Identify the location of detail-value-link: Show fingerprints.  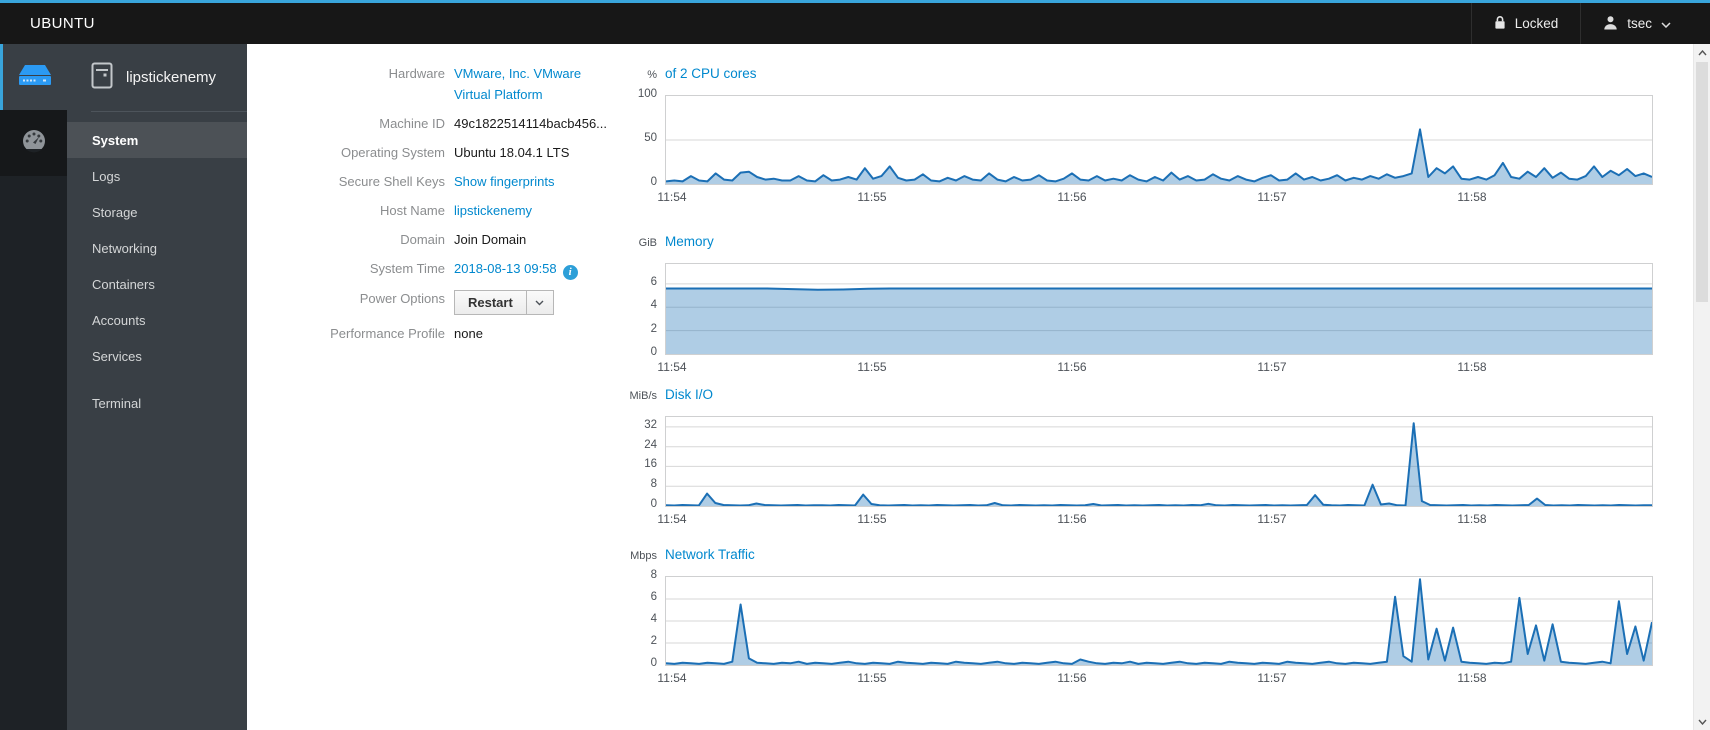
(504, 181).